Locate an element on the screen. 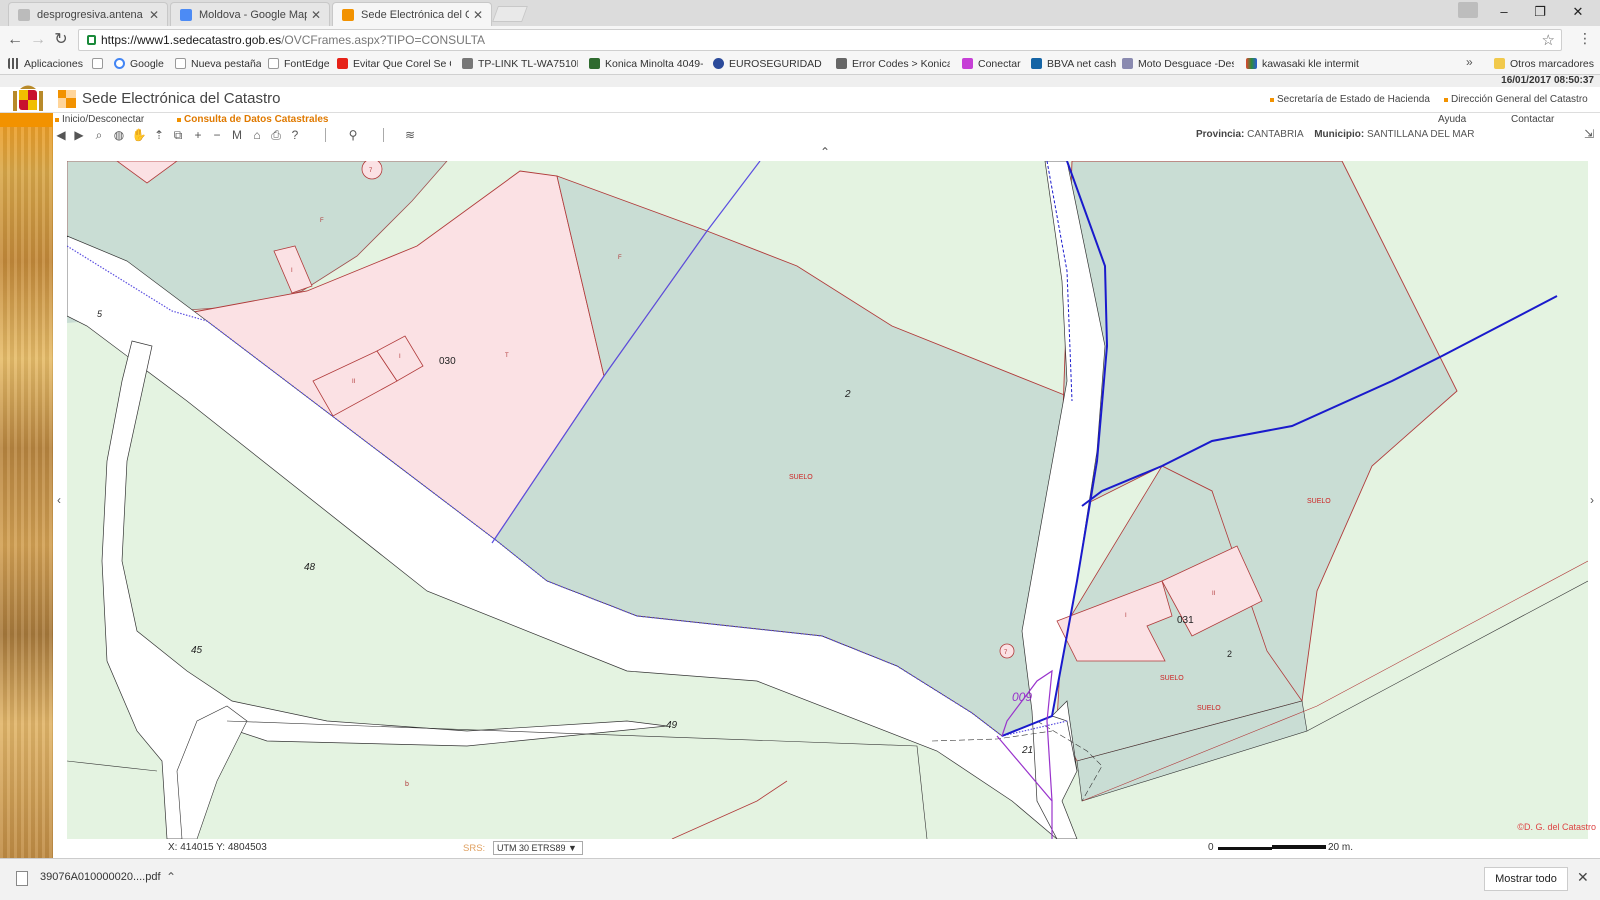 Image resolution: width=1600 pixels, height=900 pixels. select-area-icon: ⧉ is located at coordinates (178, 135).